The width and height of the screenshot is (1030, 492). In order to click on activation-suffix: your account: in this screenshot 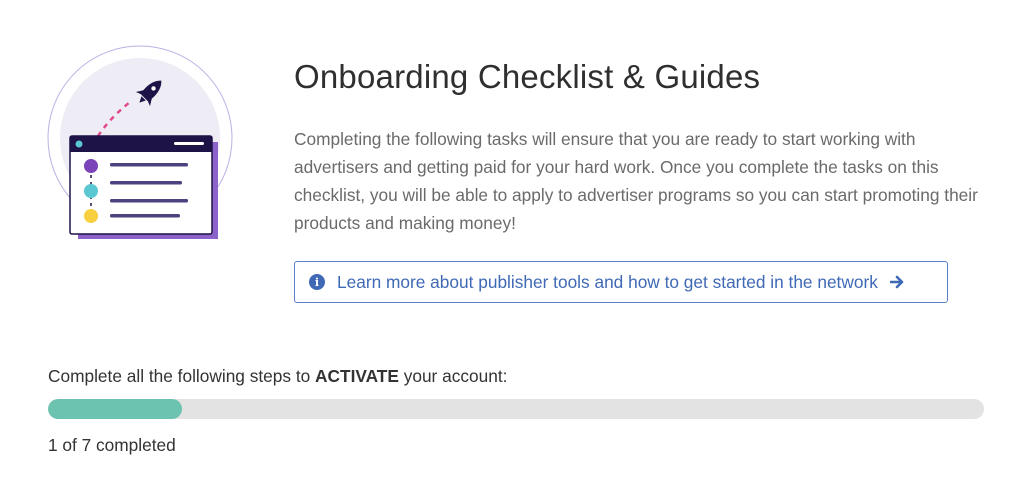, I will do `click(453, 376)`.